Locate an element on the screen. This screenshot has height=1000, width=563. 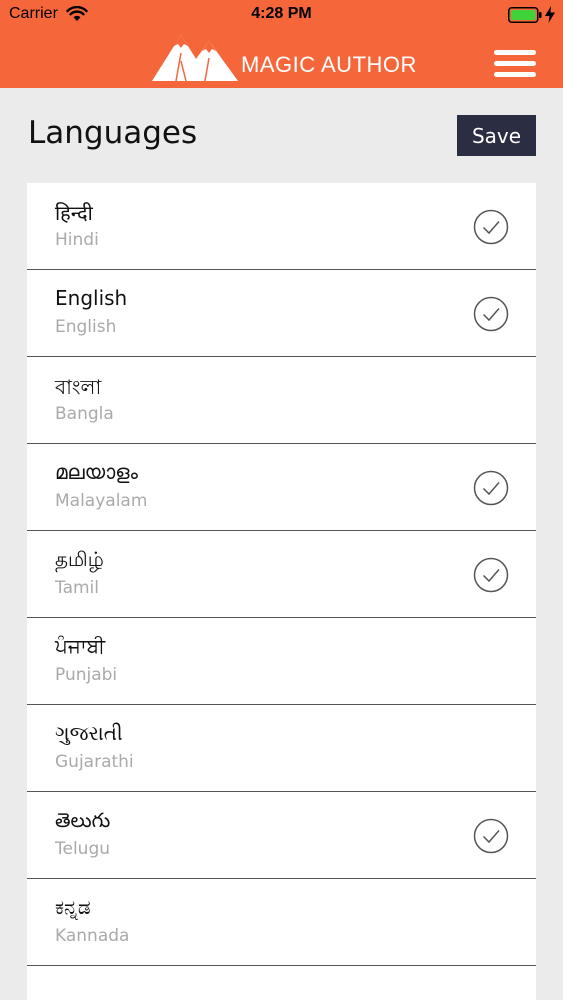
language-english-name: Punjabi is located at coordinates (86, 675).